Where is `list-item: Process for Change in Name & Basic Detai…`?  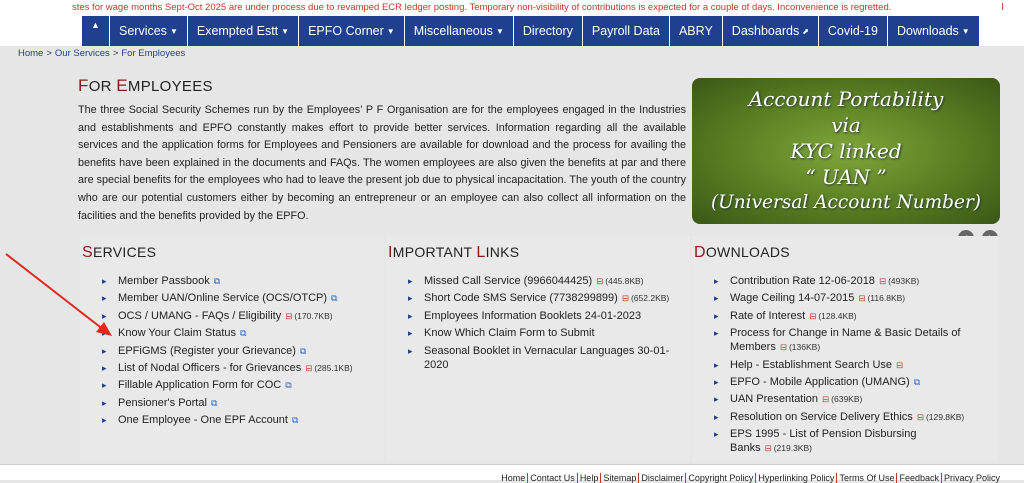 list-item: Process for Change in Name & Basic Detai… is located at coordinates (845, 340).